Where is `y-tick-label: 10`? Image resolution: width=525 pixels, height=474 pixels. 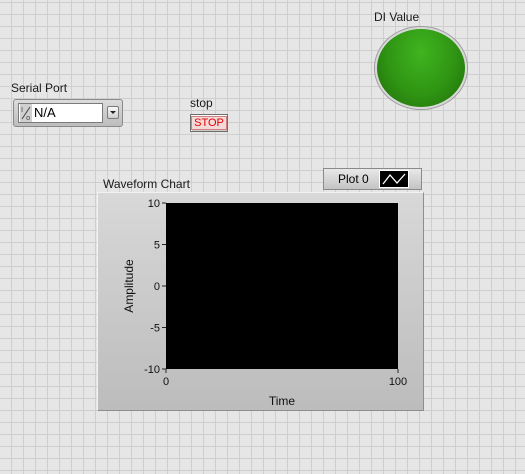 y-tick-label: 10 is located at coordinates (154, 204).